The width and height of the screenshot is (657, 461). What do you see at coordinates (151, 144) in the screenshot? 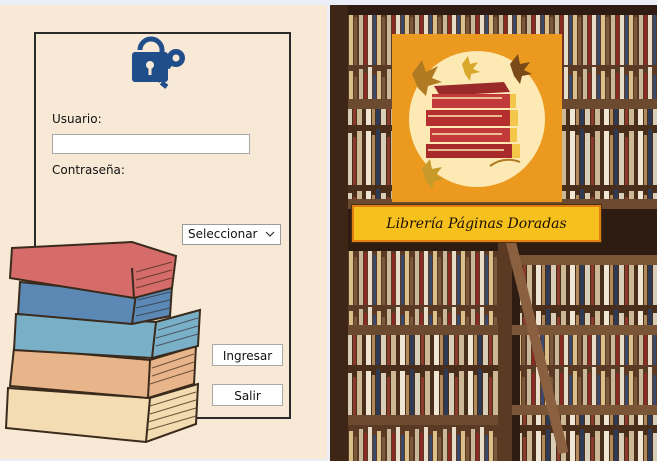
I see `user-input` at bounding box center [151, 144].